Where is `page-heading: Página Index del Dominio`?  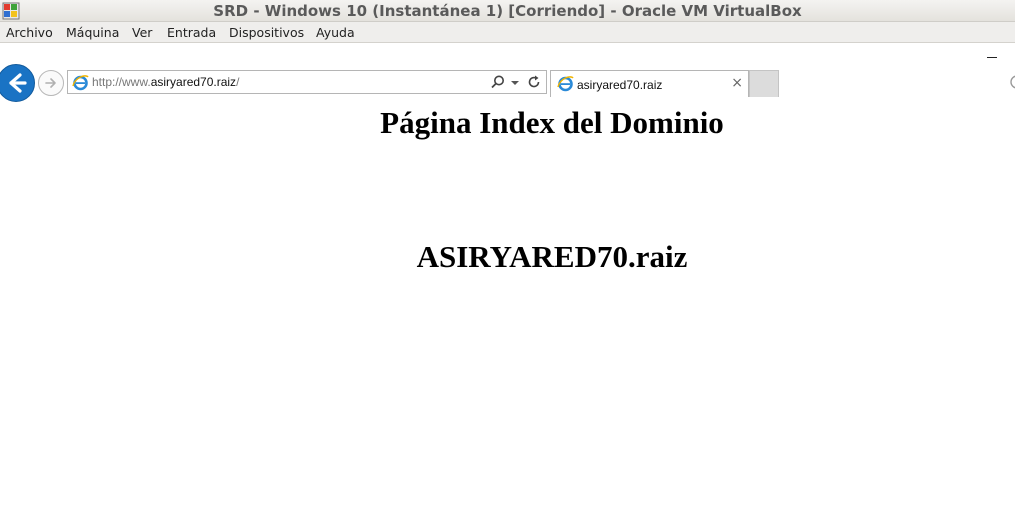
page-heading: Página Index del Dominio is located at coordinates (552, 122).